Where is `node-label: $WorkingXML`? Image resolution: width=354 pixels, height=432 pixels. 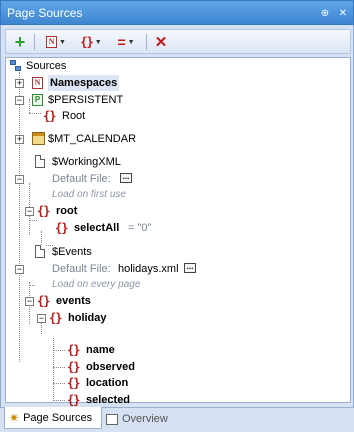 node-label: $WorkingXML is located at coordinates (86, 162).